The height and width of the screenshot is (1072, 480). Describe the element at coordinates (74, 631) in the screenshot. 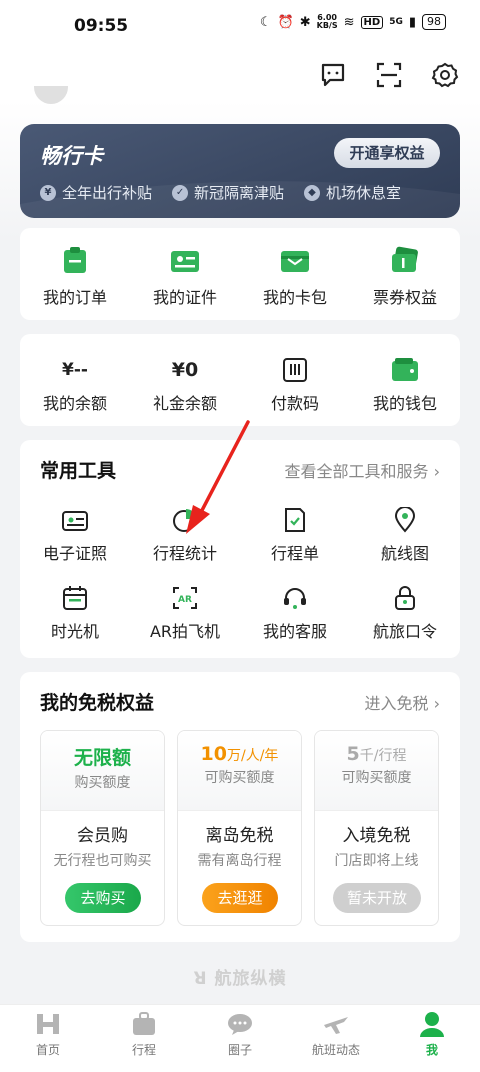

I see `tool-label: 时光机` at that location.